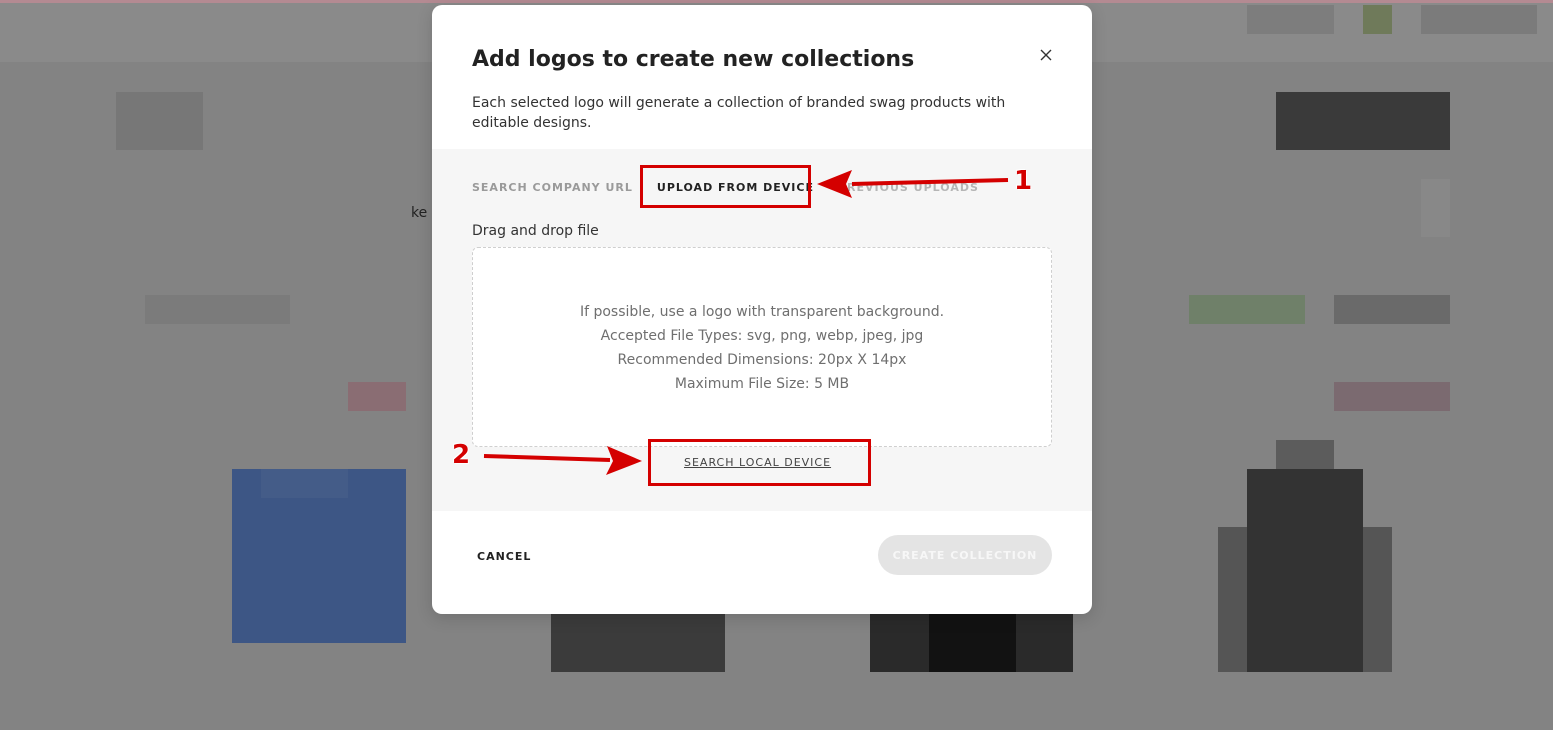  Describe the element at coordinates (1023, 181) in the screenshot. I see `annotation-number-1: 1` at that location.